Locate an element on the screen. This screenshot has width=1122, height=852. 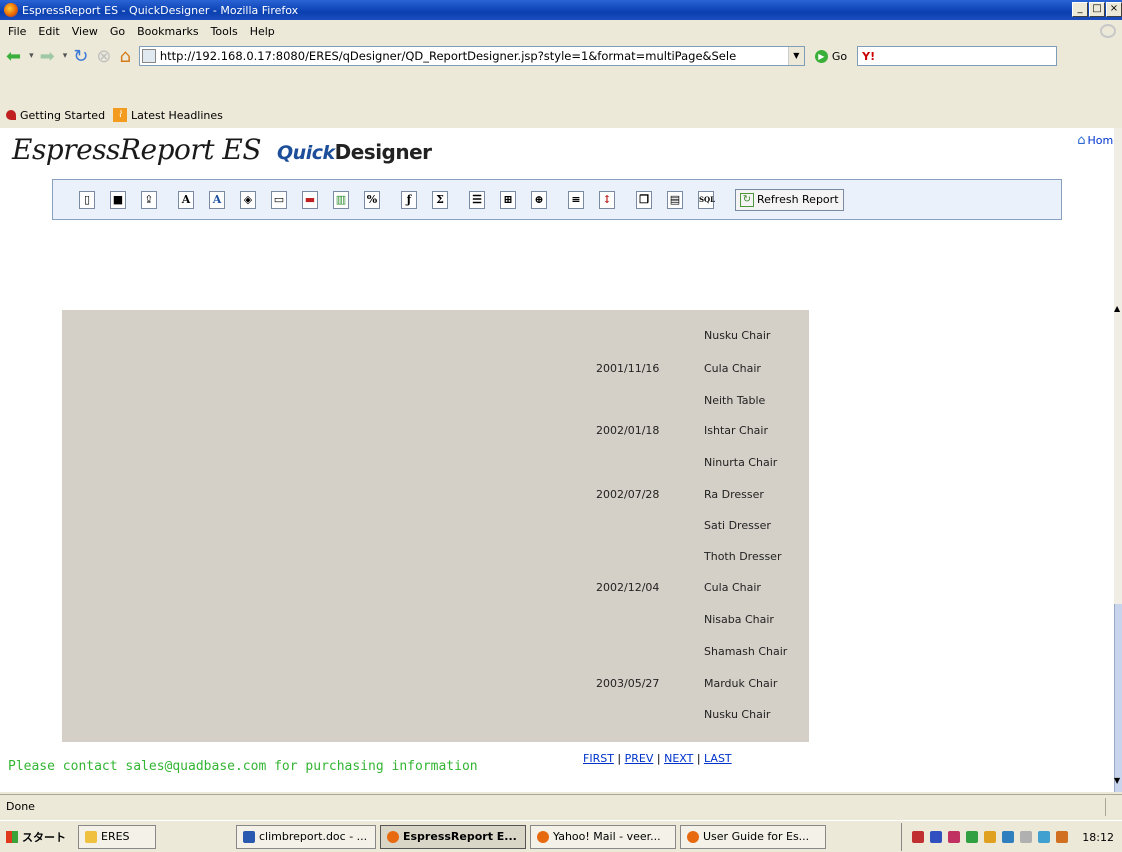
fill-color-icon: ◈ is located at coordinates (248, 199).